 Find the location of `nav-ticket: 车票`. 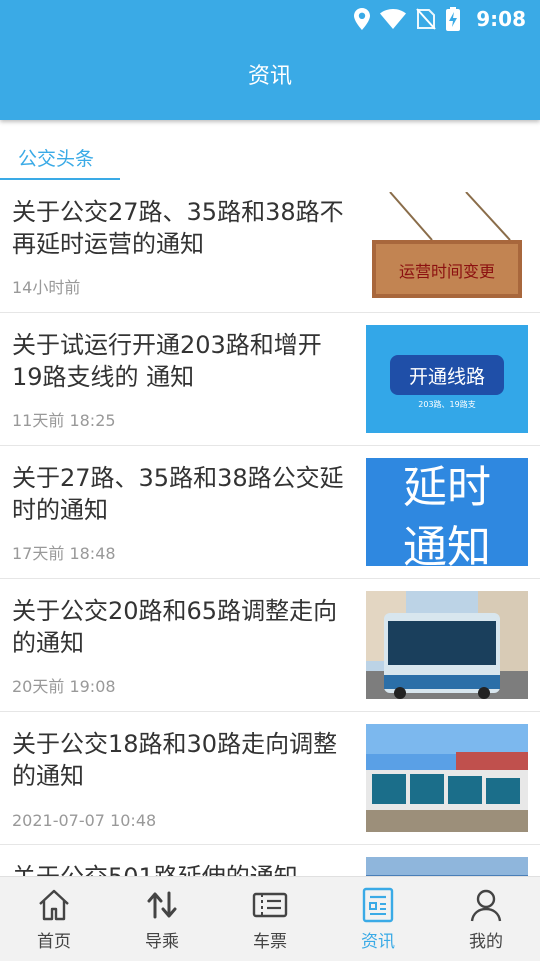

nav-ticket: 车票 is located at coordinates (270, 919).